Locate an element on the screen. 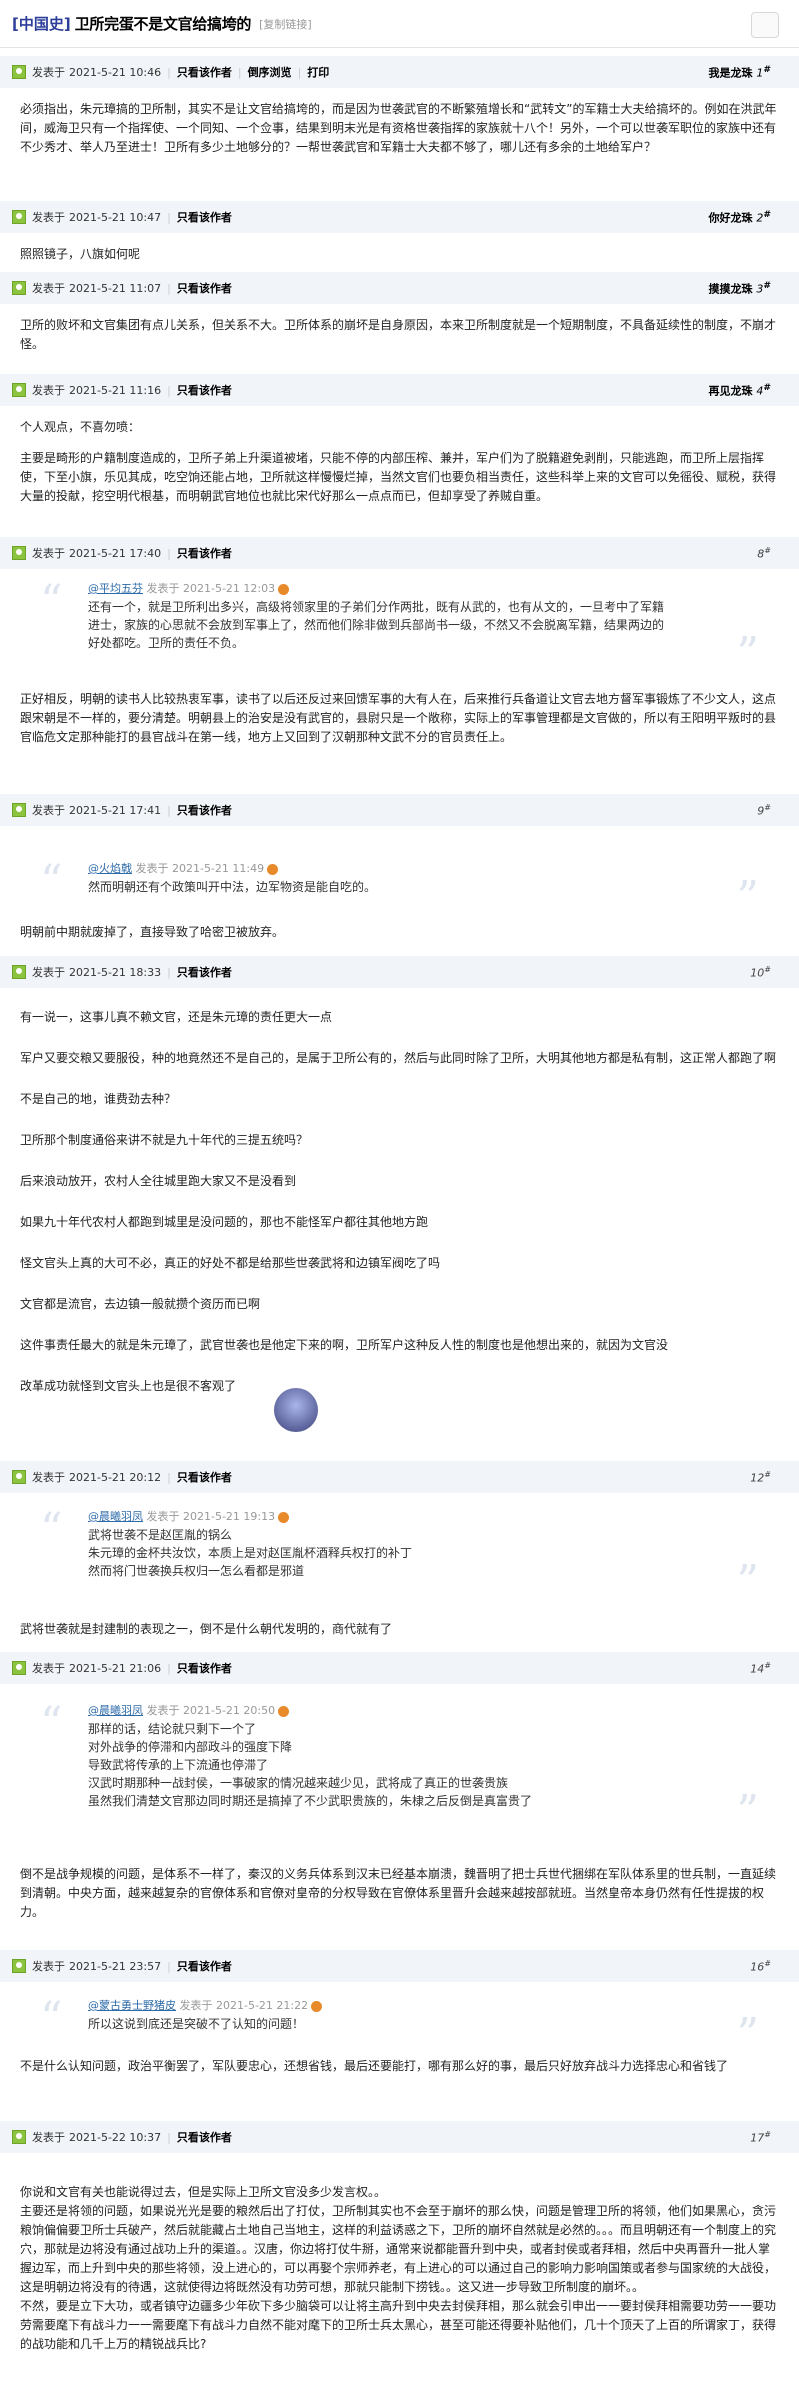  post-paragraph: 卫所那个制度通俗来讲不就是九十年代的三提五统吗？ is located at coordinates (164, 1140).